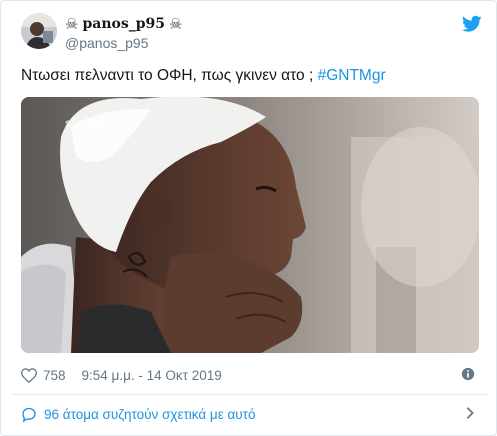  What do you see at coordinates (470, 413) in the screenshot?
I see `chevron-right-icon` at bounding box center [470, 413].